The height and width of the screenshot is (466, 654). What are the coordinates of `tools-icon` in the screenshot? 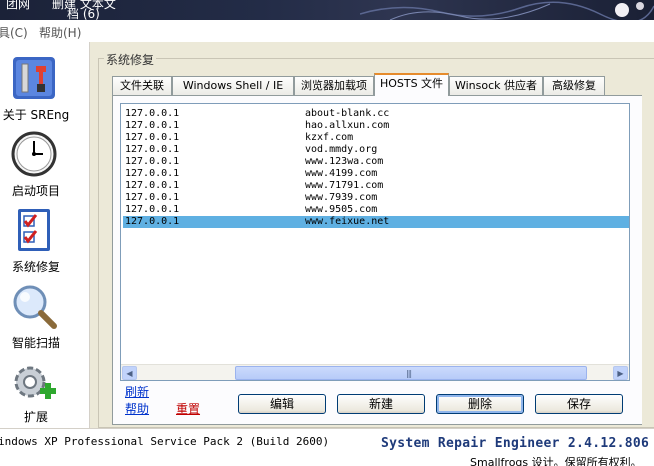 It's located at (34, 78).